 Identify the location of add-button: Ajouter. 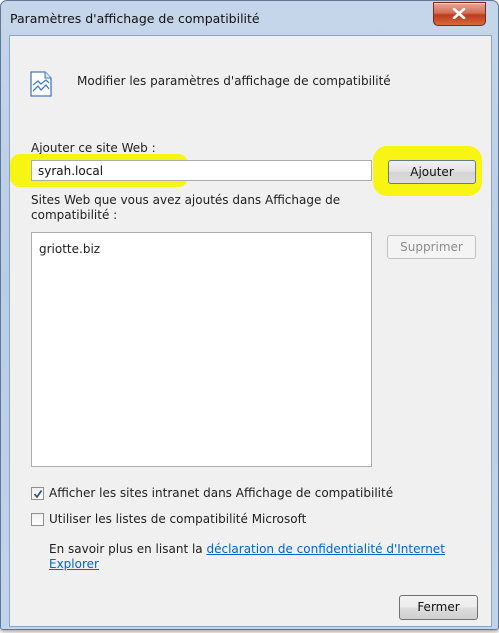
(432, 172).